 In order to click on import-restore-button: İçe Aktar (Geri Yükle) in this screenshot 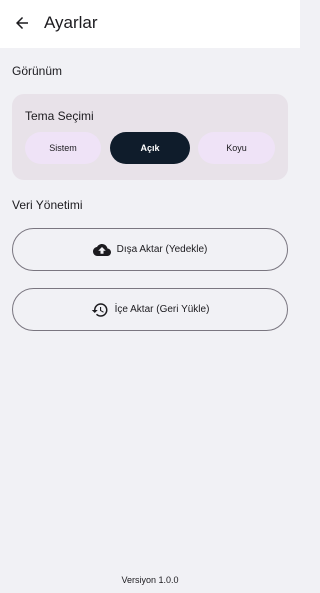, I will do `click(150, 309)`.